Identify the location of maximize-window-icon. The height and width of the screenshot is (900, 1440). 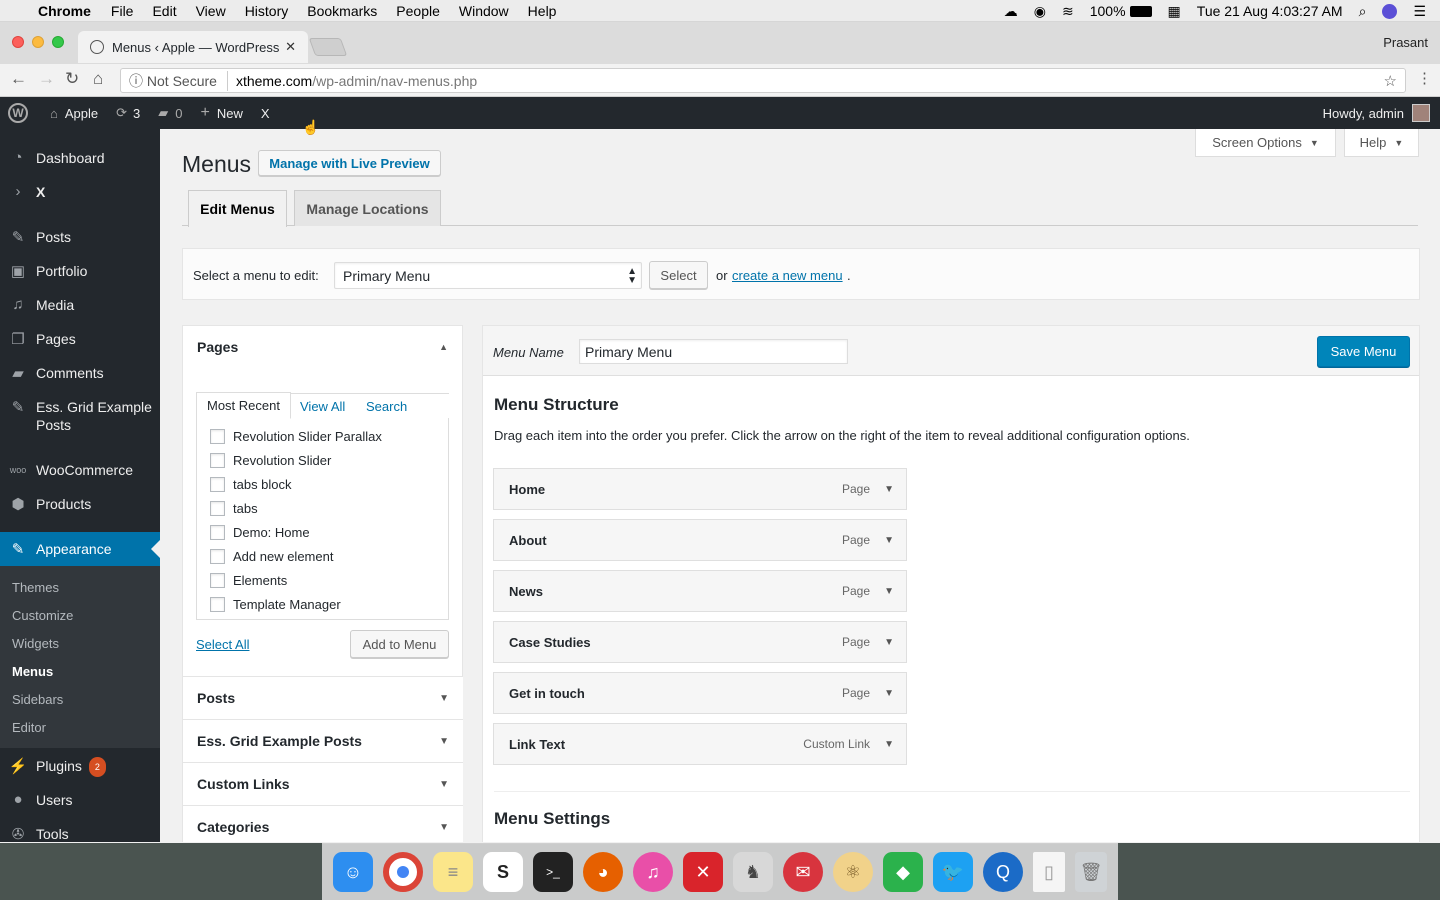
(58, 42).